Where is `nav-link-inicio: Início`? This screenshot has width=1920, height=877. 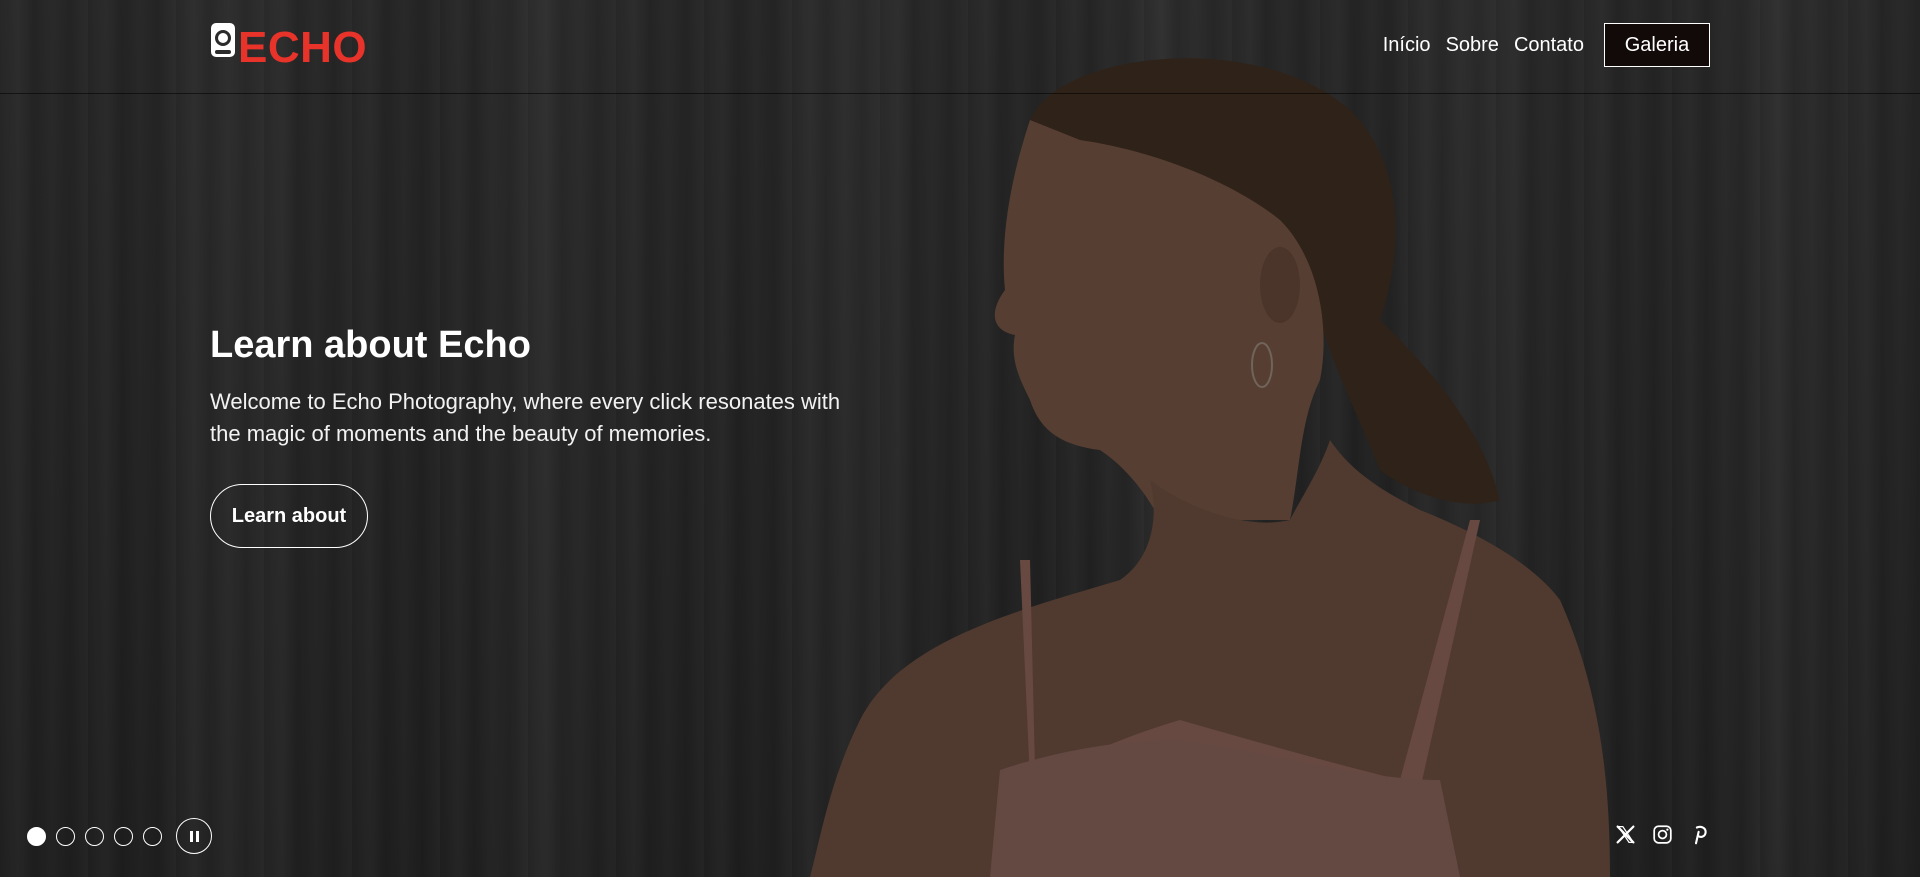
nav-link-inicio: Início is located at coordinates (1407, 45).